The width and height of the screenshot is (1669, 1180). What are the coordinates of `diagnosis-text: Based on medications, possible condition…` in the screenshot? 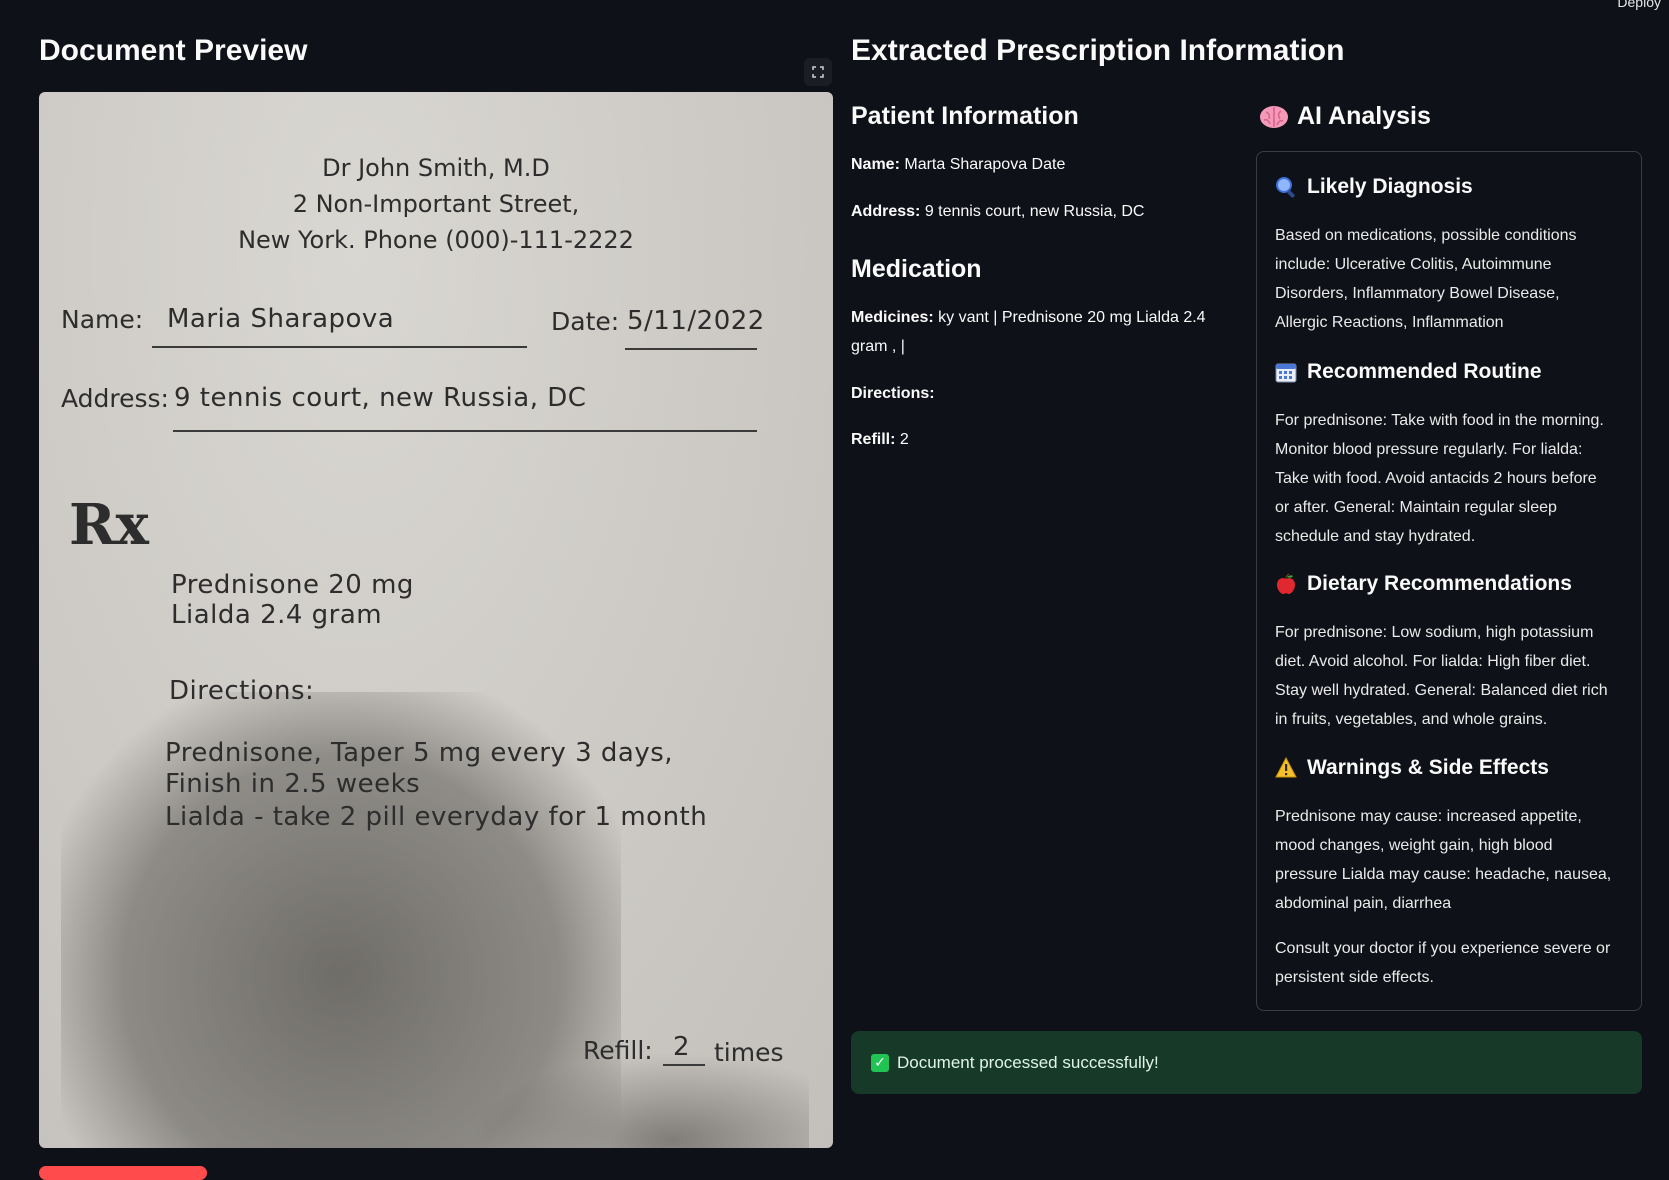 It's located at (1454, 279).